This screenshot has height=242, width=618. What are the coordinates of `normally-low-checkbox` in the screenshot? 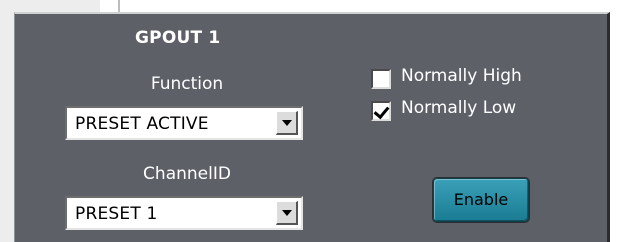 It's located at (381, 111).